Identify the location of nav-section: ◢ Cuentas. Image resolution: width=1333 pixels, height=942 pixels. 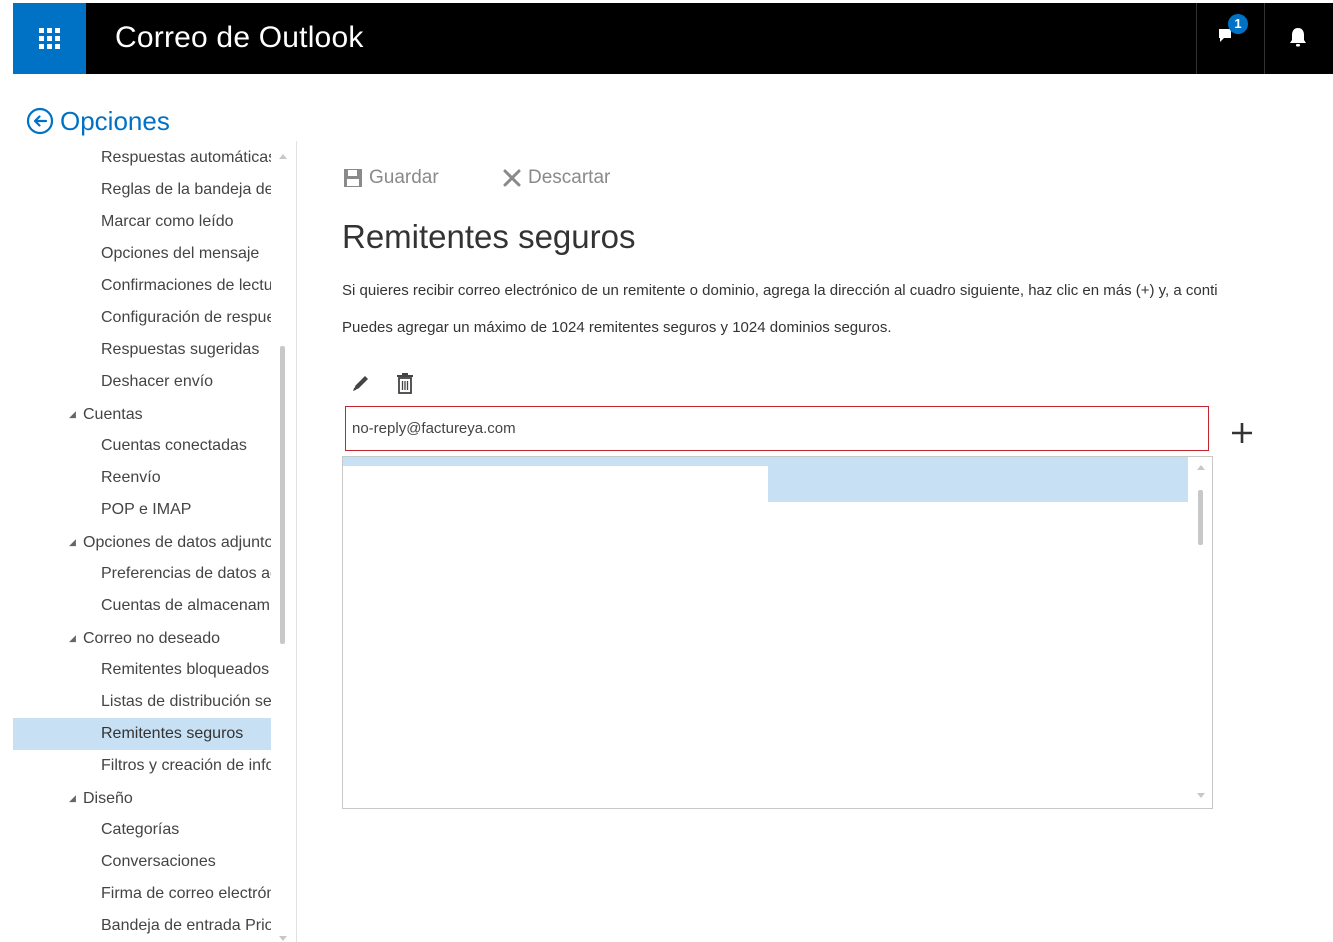
(142, 414).